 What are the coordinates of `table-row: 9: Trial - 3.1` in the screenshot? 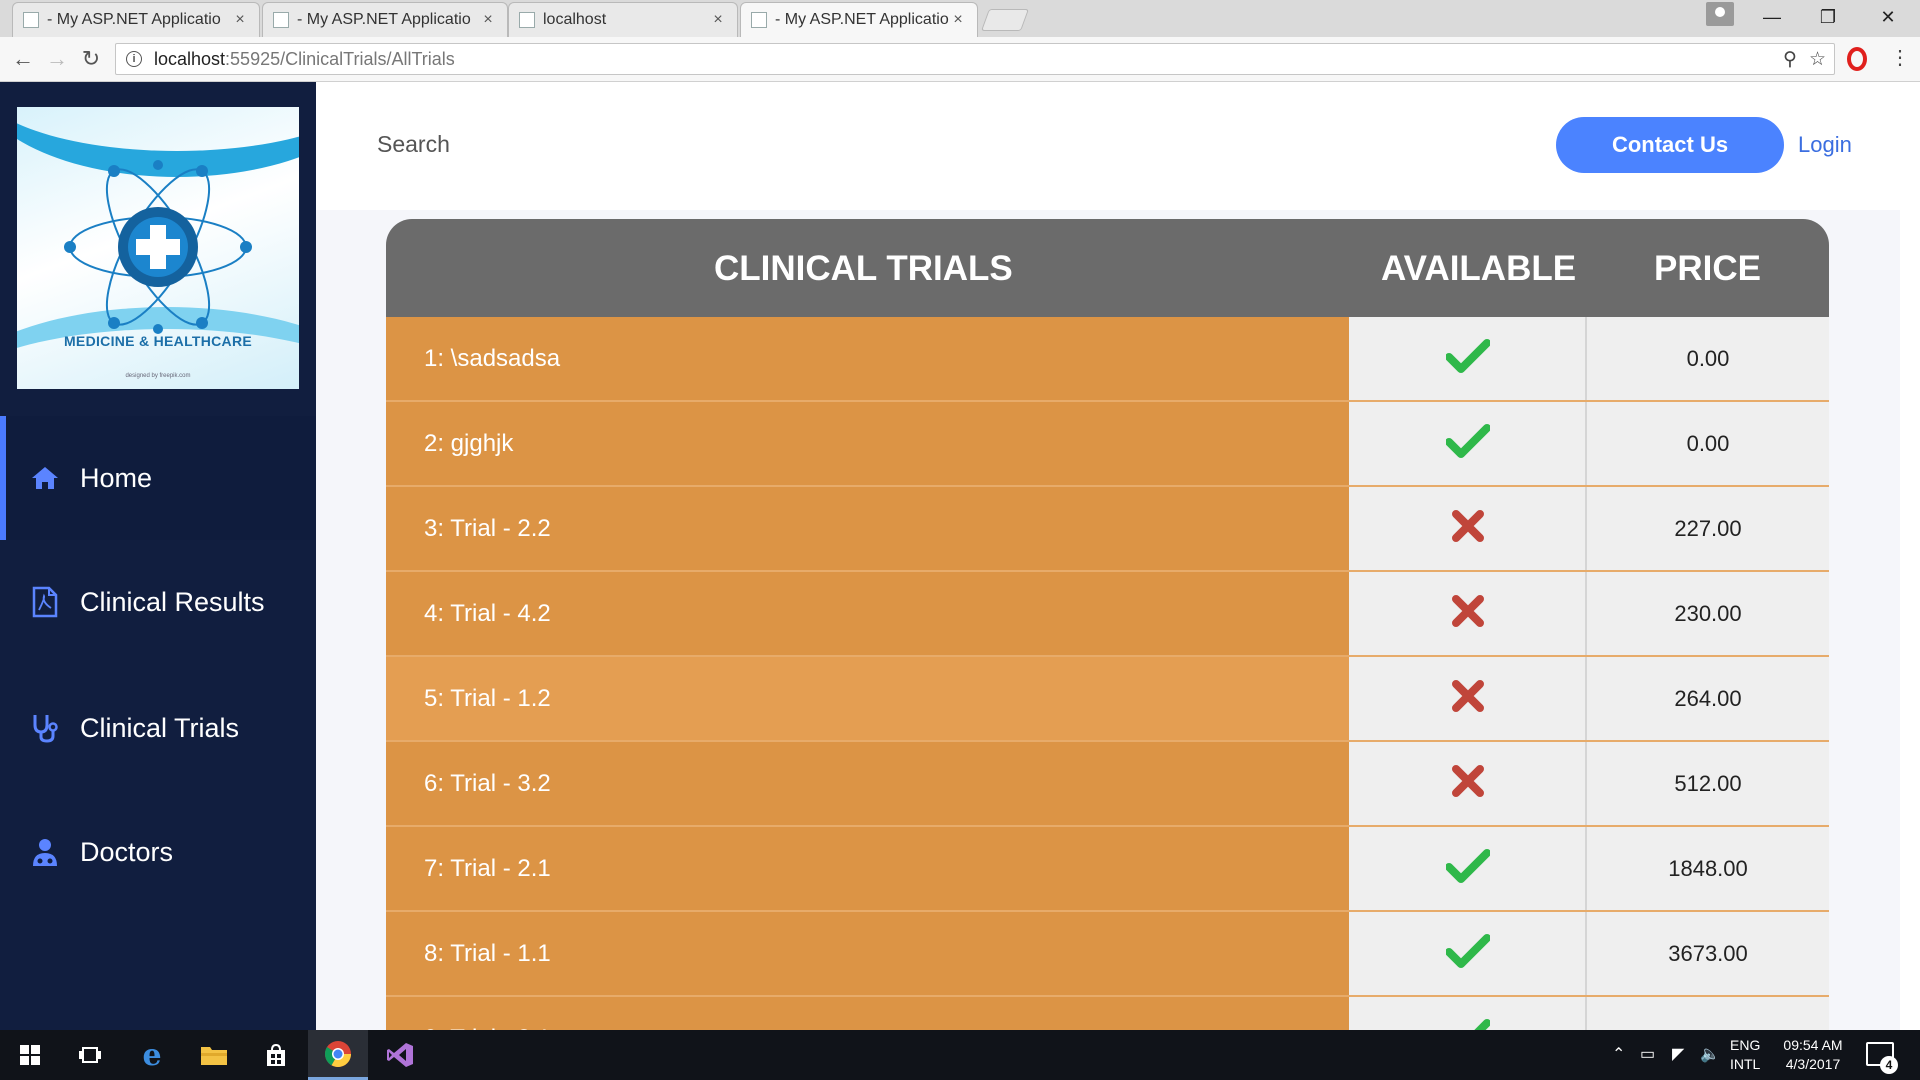 It's located at (1107, 1013).